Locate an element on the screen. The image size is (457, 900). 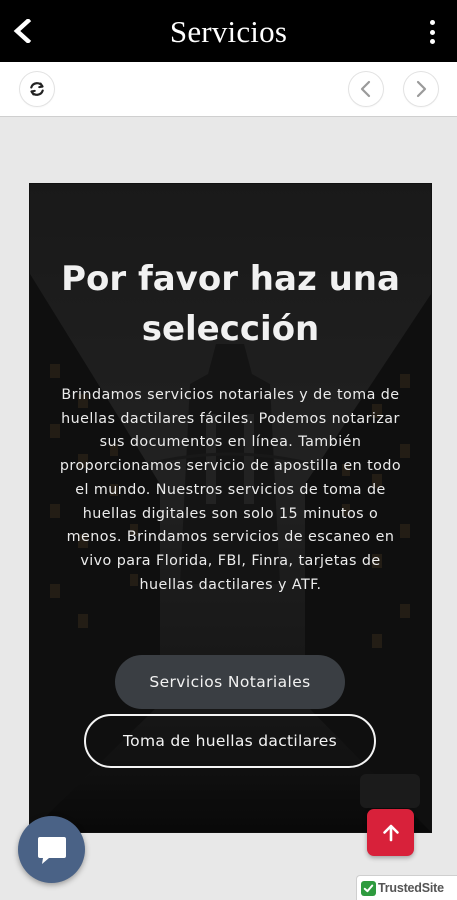
more-vertical-icon is located at coordinates (432, 22).